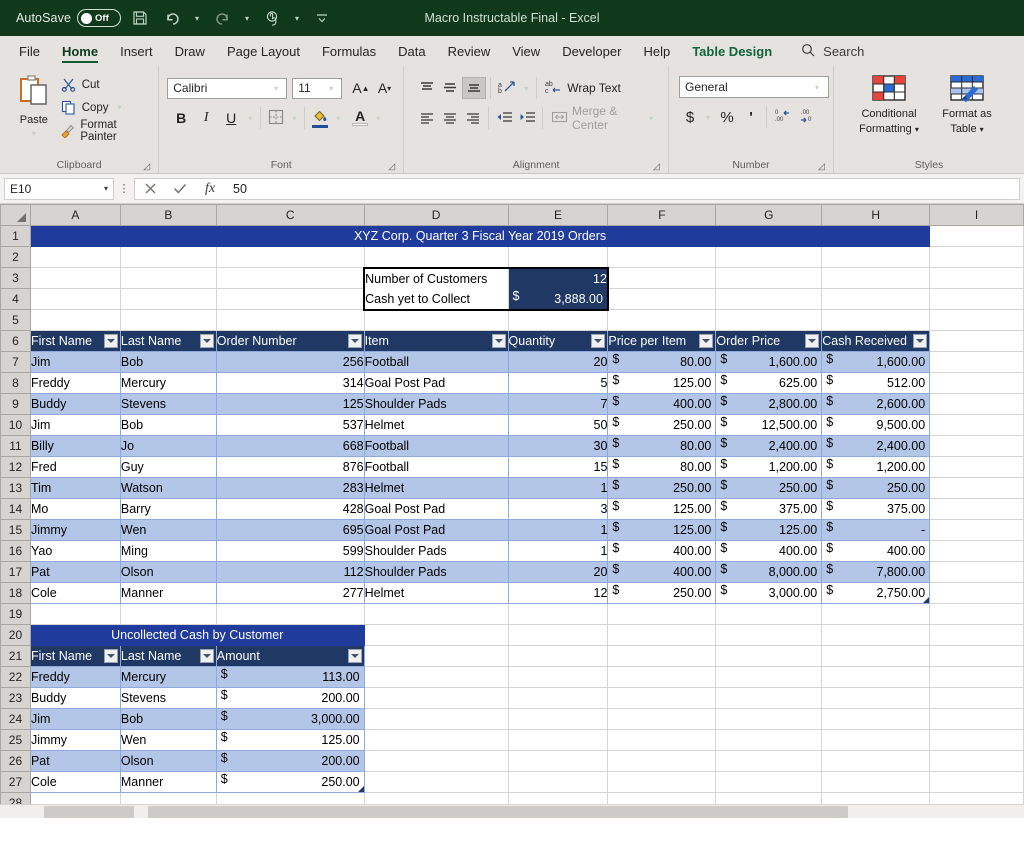 Image resolution: width=1024 pixels, height=853 pixels. I want to click on align-top-button, so click(427, 88).